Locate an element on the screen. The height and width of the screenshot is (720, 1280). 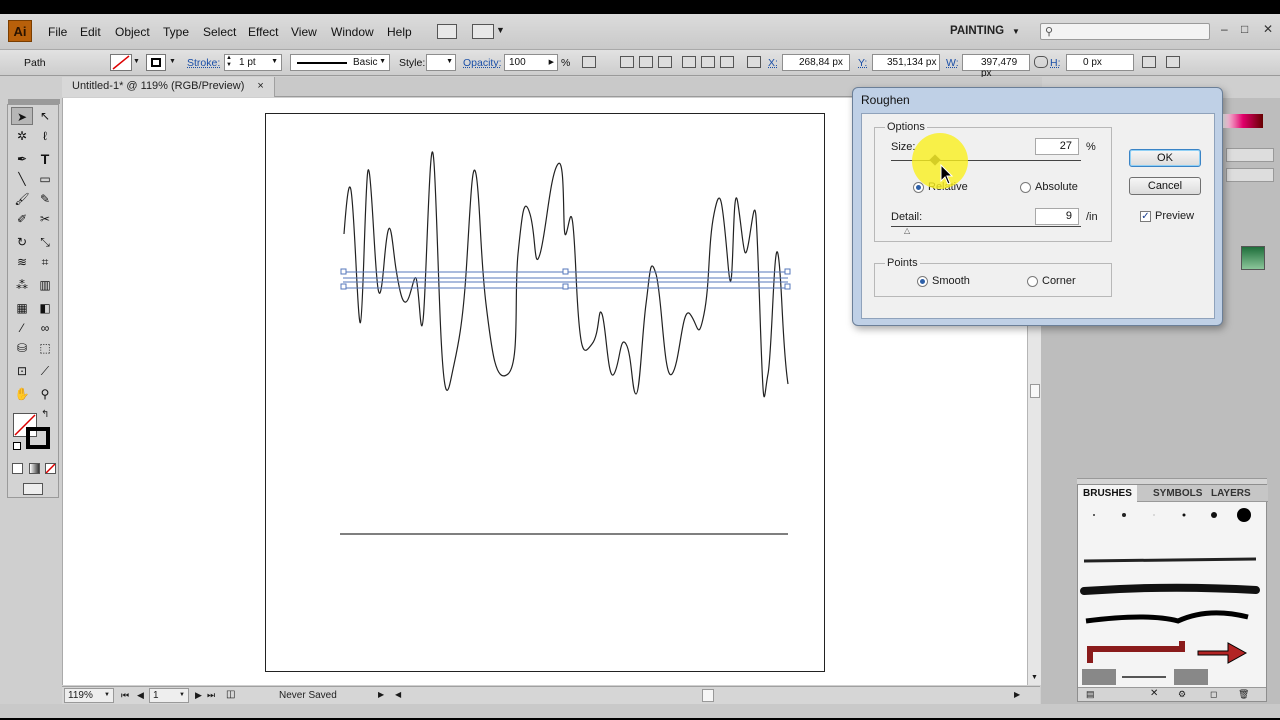
remove-brush-stroke-icon: ✕ is located at coordinates (1154, 693).